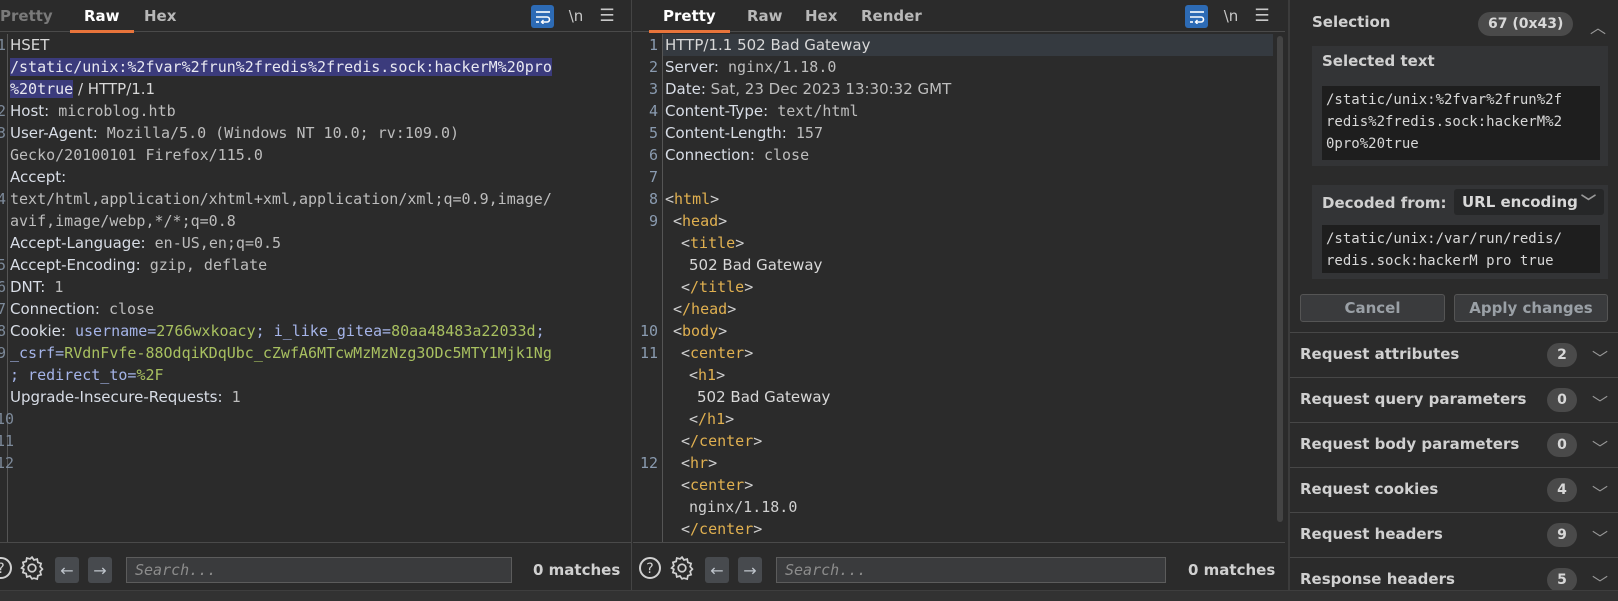 The image size is (1618, 601). I want to click on selection-section-header: Selection 67 (0x43) ︿, so click(1460, 24).